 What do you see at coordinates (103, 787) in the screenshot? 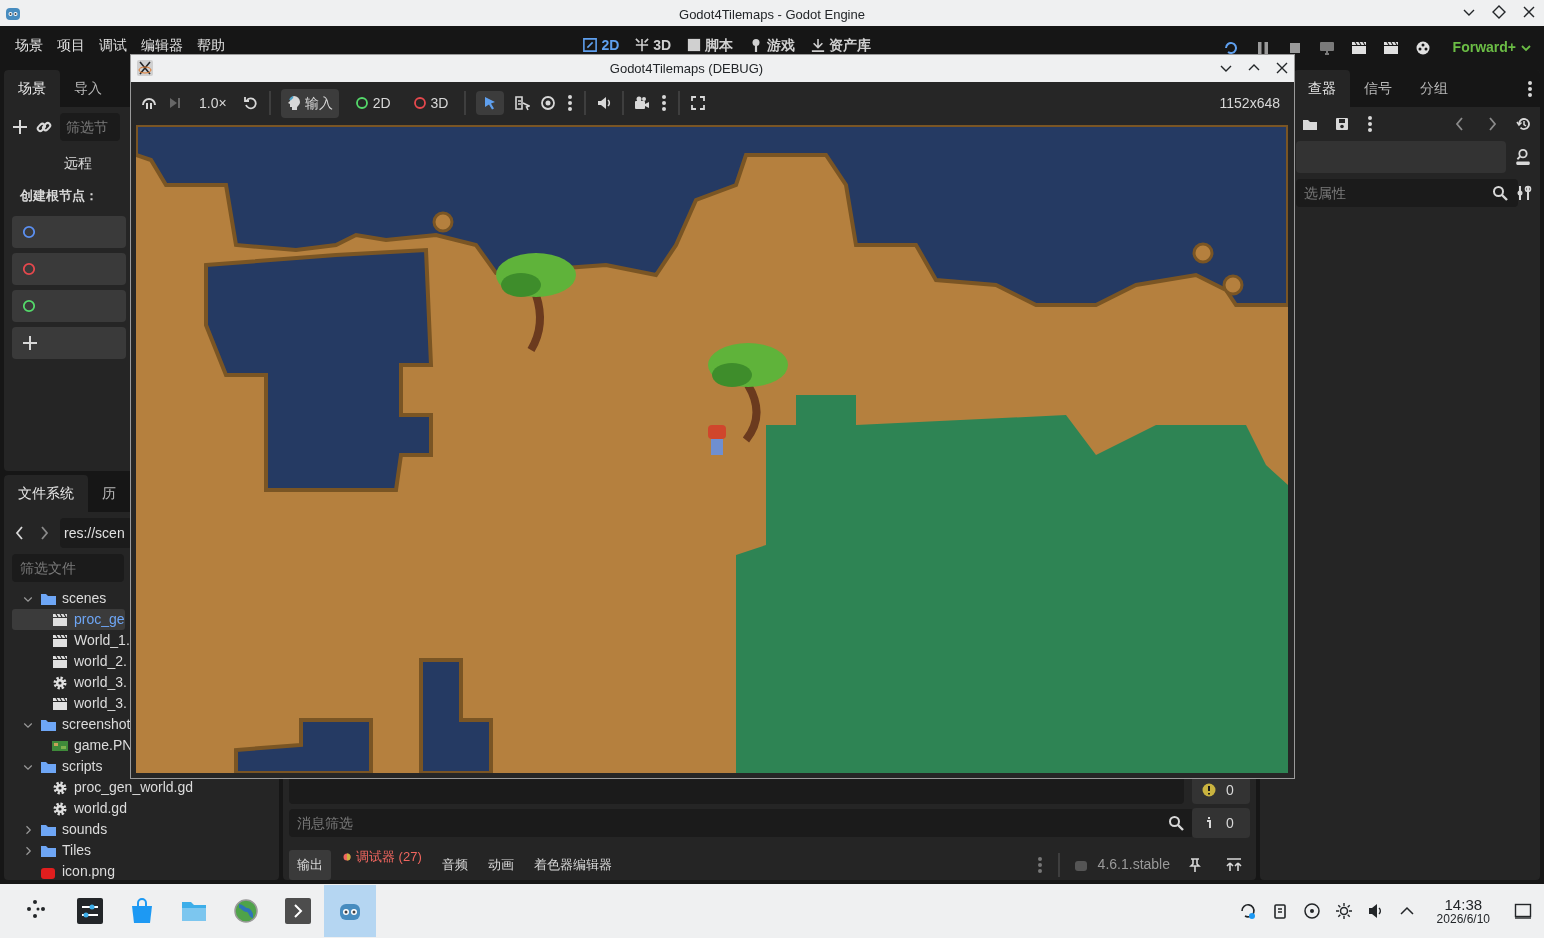
I see `file-tree-item: proc_gen_world.gd` at bounding box center [103, 787].